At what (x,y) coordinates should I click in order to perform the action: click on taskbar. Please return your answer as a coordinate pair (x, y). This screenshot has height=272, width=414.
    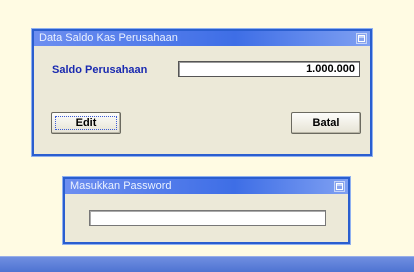
    Looking at the image, I should click on (207, 264).